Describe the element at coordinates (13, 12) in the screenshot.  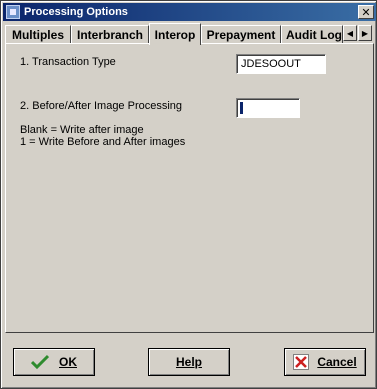
I see `app-icon` at that location.